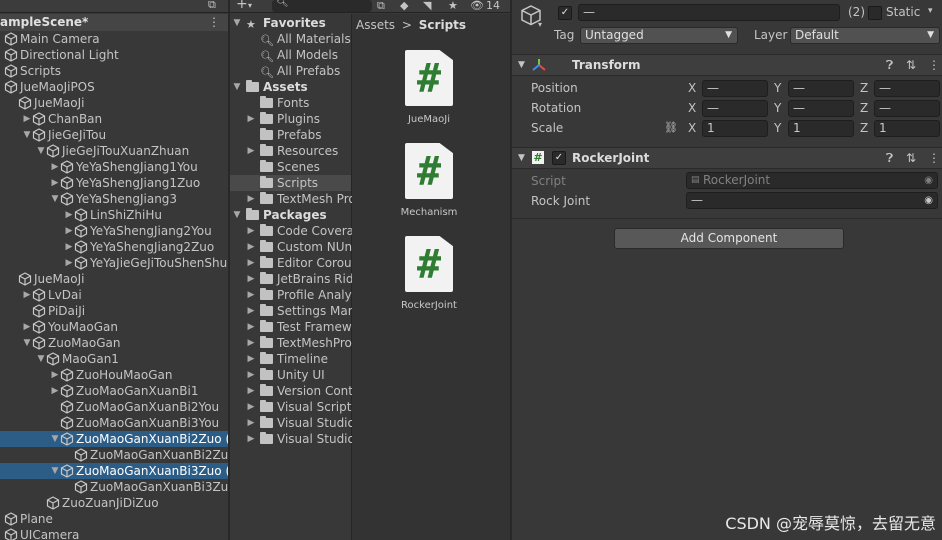  Describe the element at coordinates (290, 151) in the screenshot. I see `project-folder-item: ▶ Resources` at that location.